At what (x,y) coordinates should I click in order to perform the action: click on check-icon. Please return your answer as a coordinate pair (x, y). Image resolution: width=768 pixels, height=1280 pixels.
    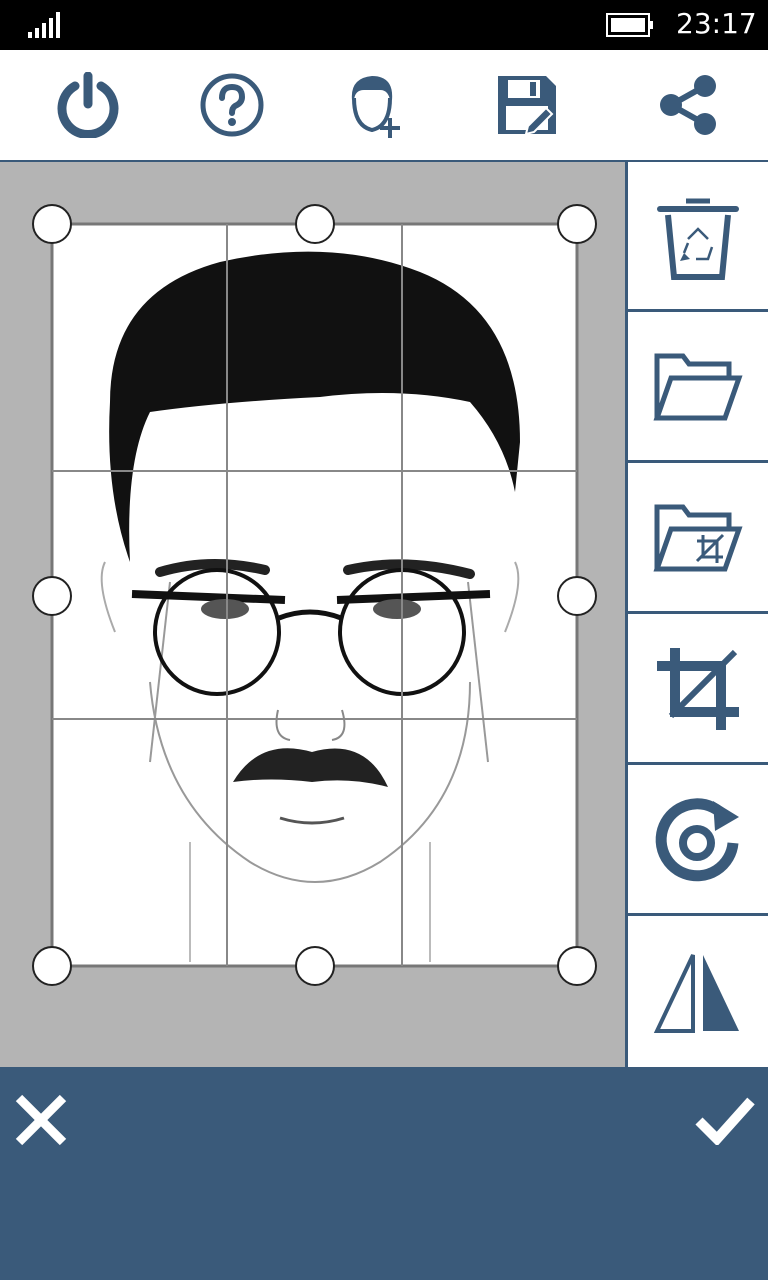
    Looking at the image, I should click on (725, 1121).